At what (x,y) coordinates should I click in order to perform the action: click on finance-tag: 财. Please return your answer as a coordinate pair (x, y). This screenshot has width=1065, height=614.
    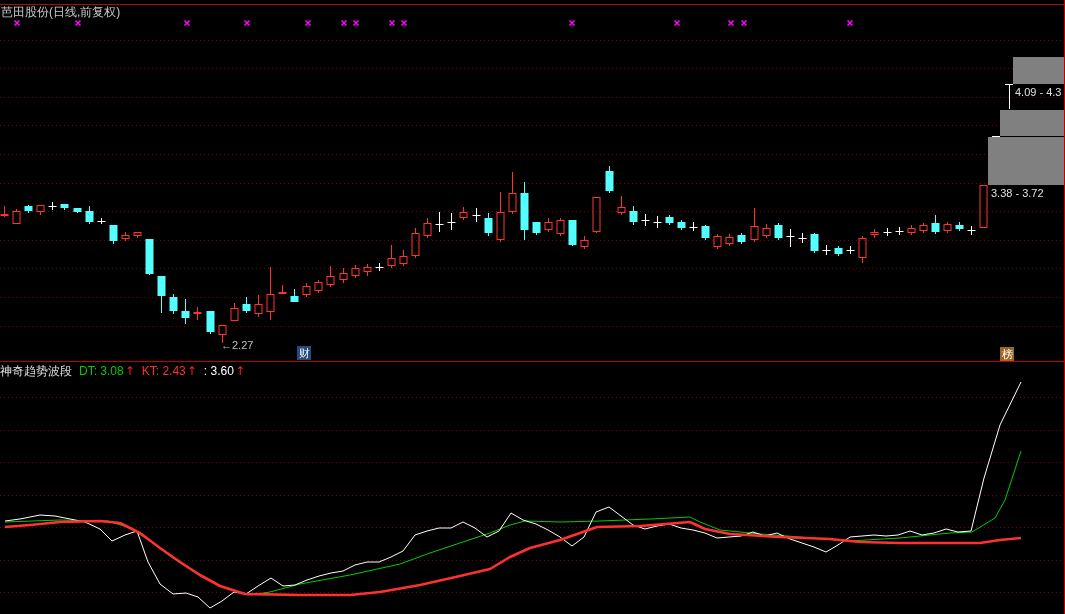
    Looking at the image, I should click on (304, 353).